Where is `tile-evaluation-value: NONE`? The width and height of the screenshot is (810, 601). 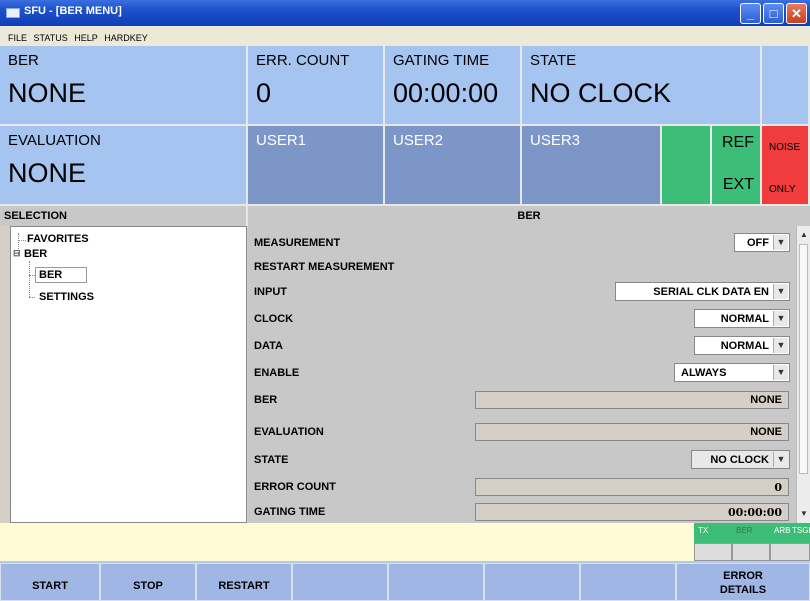
tile-evaluation-value: NONE is located at coordinates (47, 173).